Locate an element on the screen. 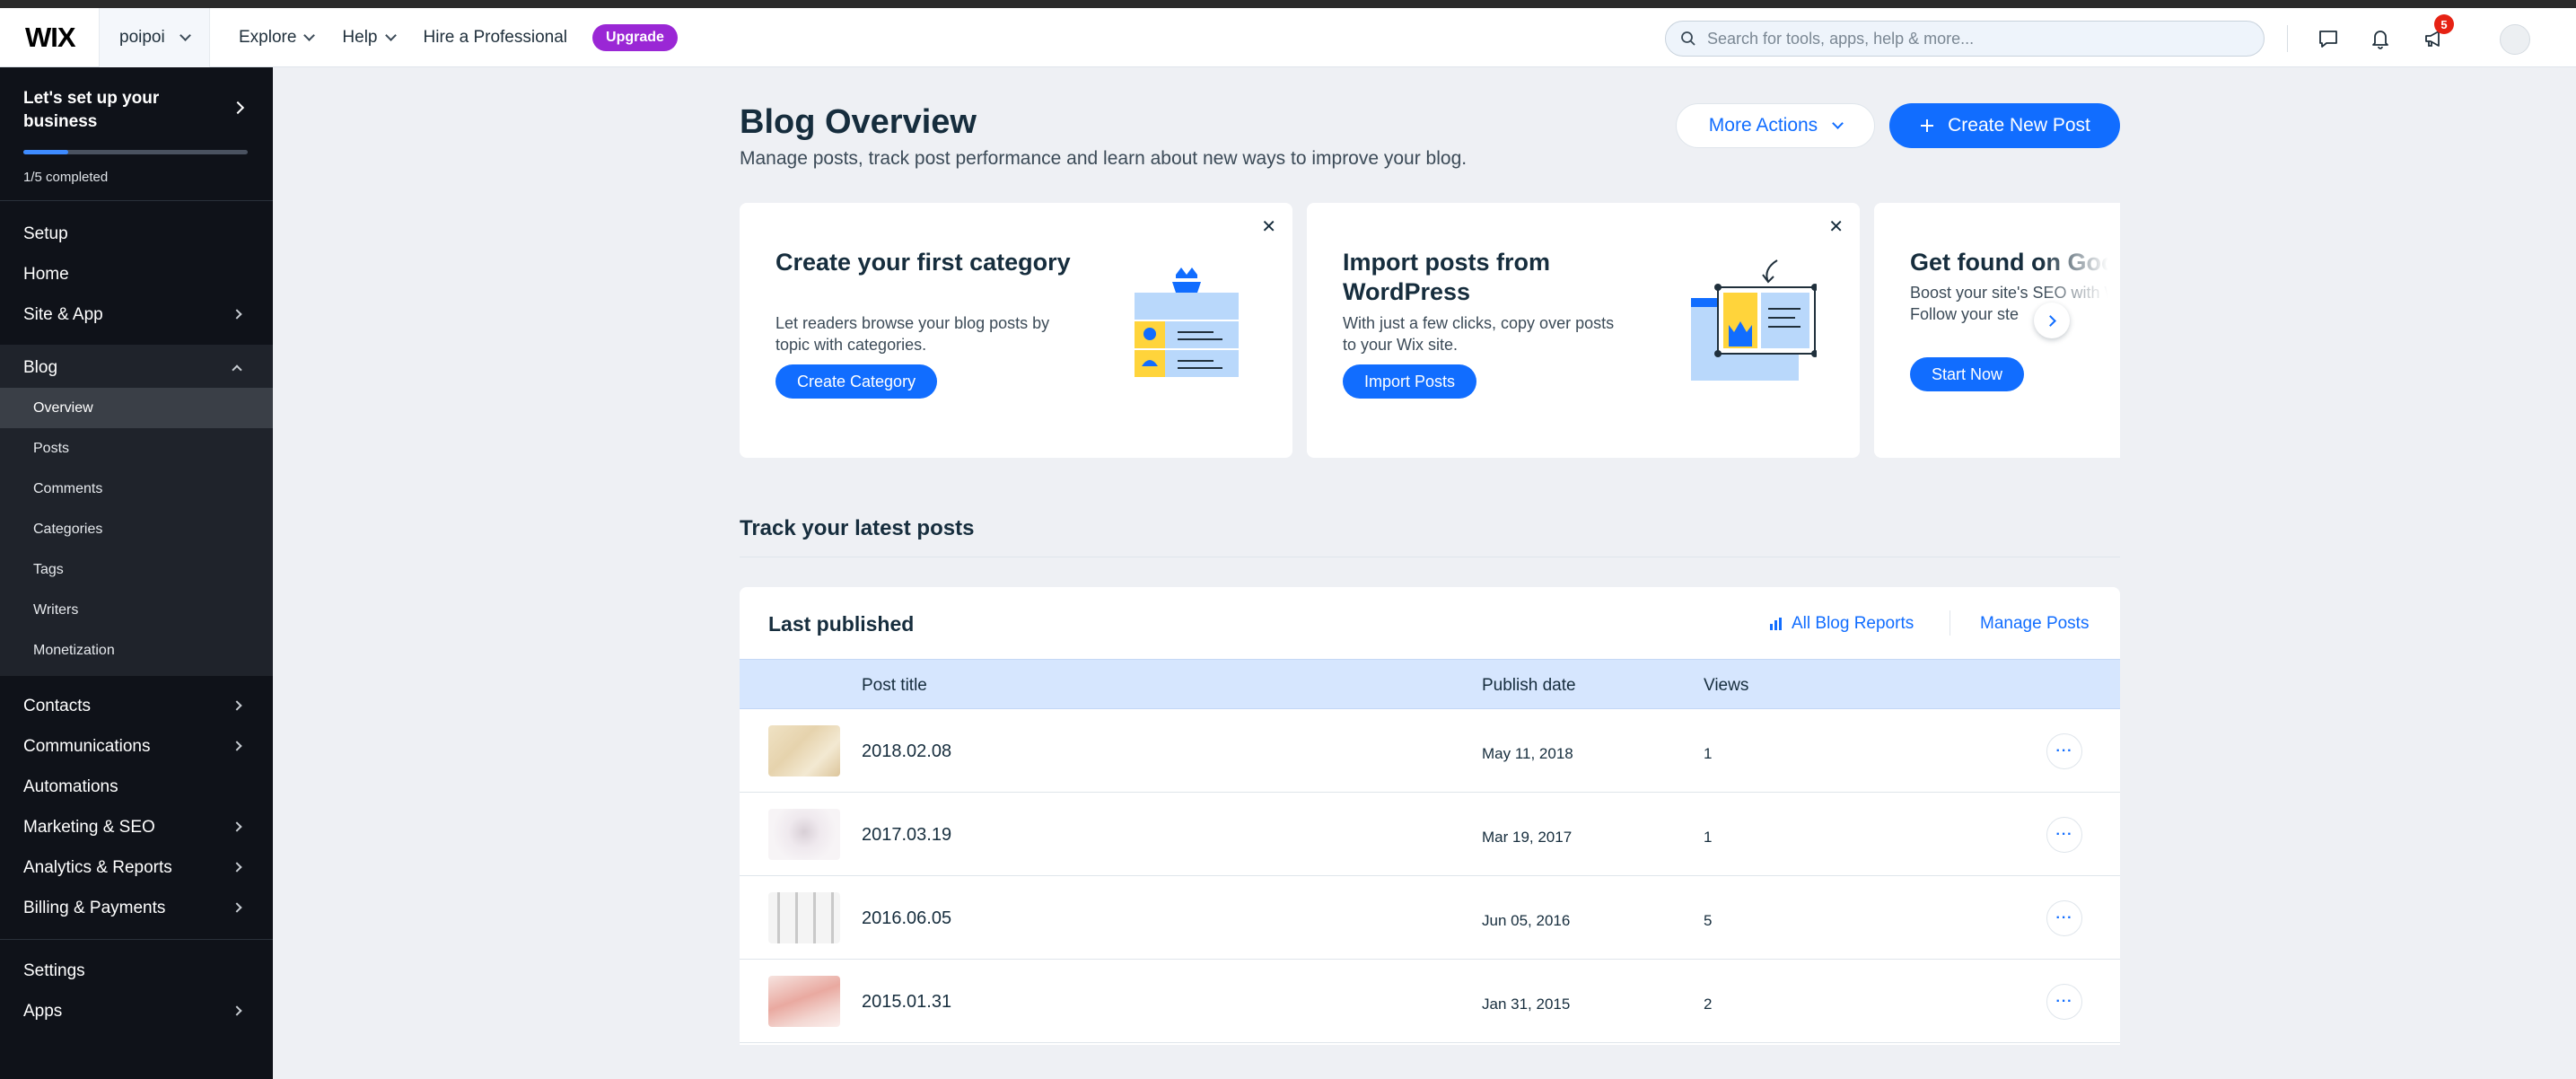  header-divider is located at coordinates (2287, 38).